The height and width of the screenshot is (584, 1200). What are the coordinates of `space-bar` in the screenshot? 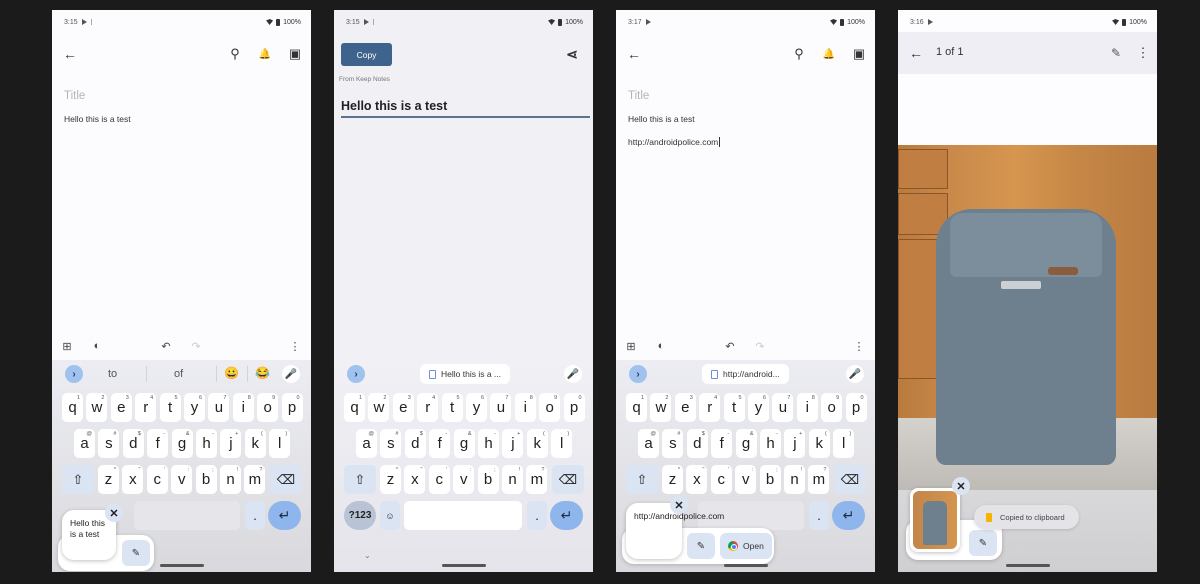 It's located at (187, 515).